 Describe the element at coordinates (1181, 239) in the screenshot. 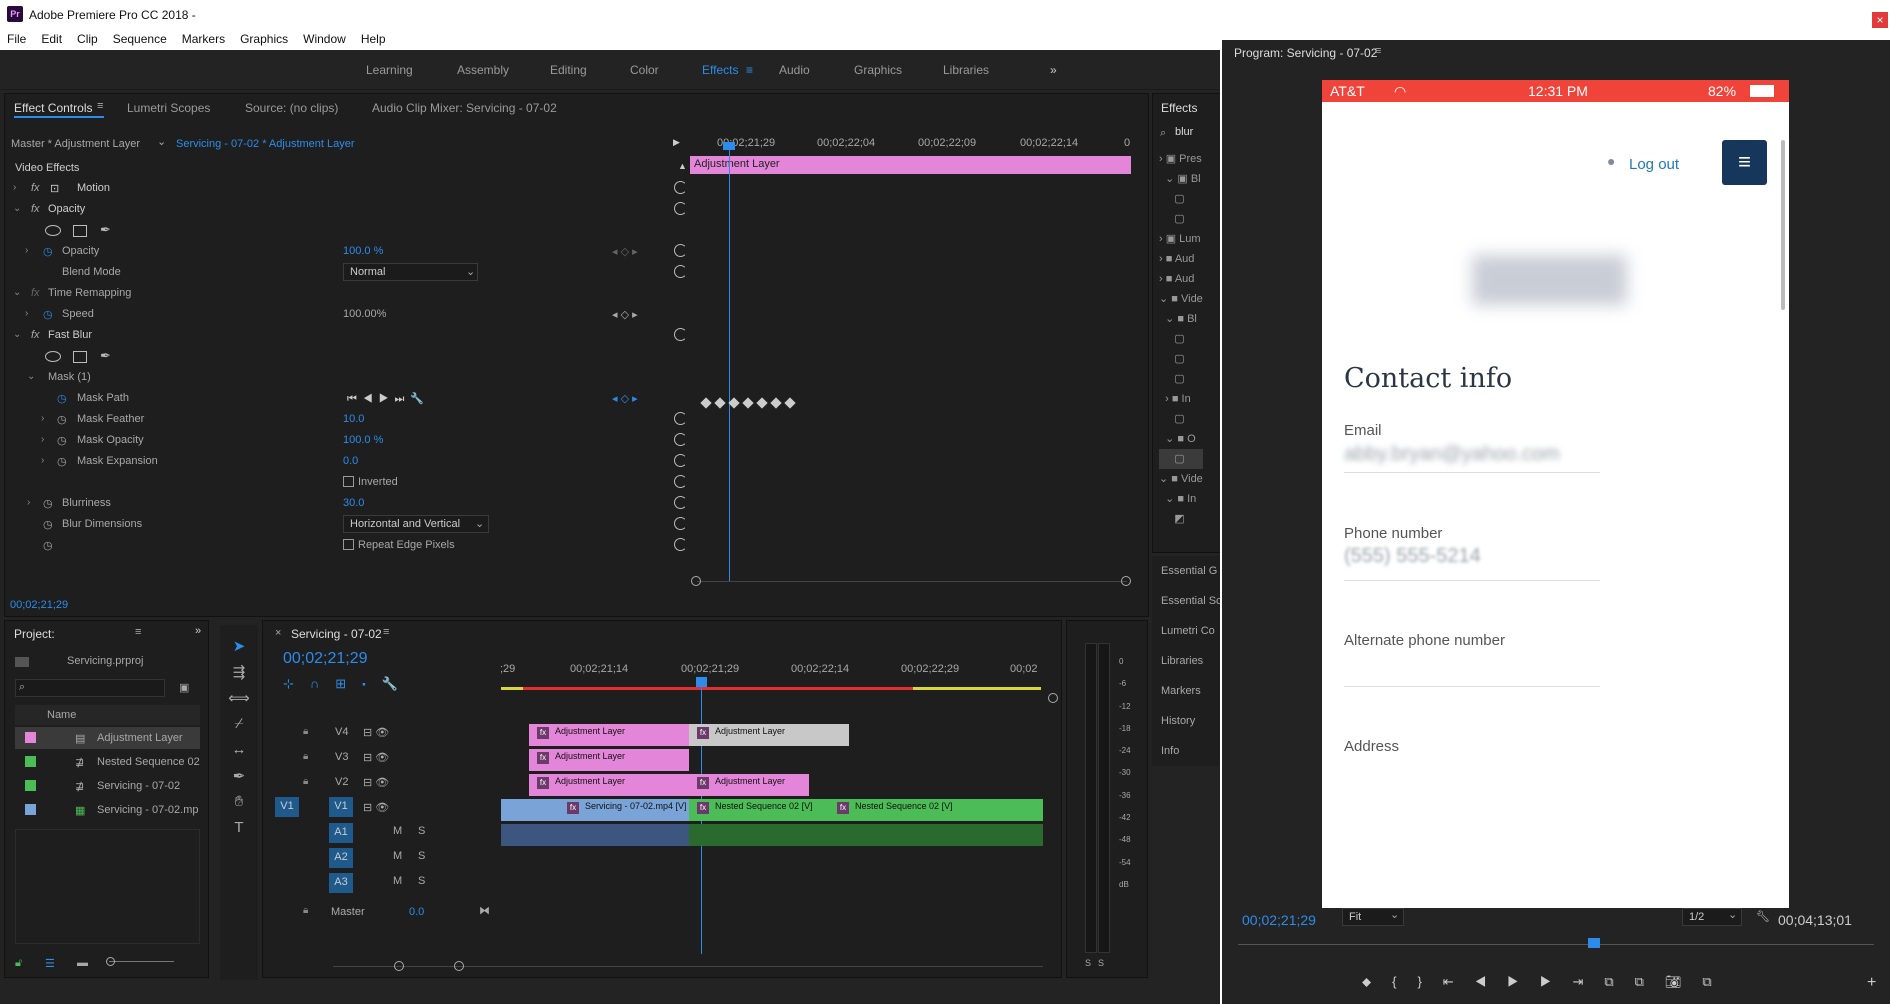

I see `tree-item: › ▣ Lum` at that location.